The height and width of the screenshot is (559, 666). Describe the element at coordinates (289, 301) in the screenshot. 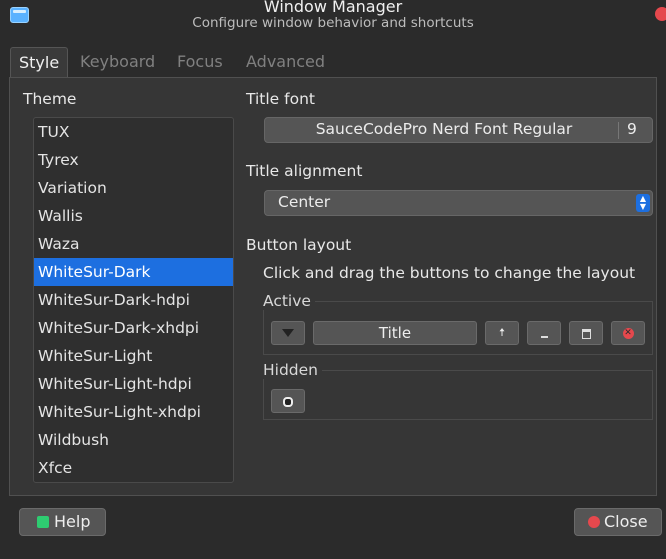

I see `active-label: Active` at that location.